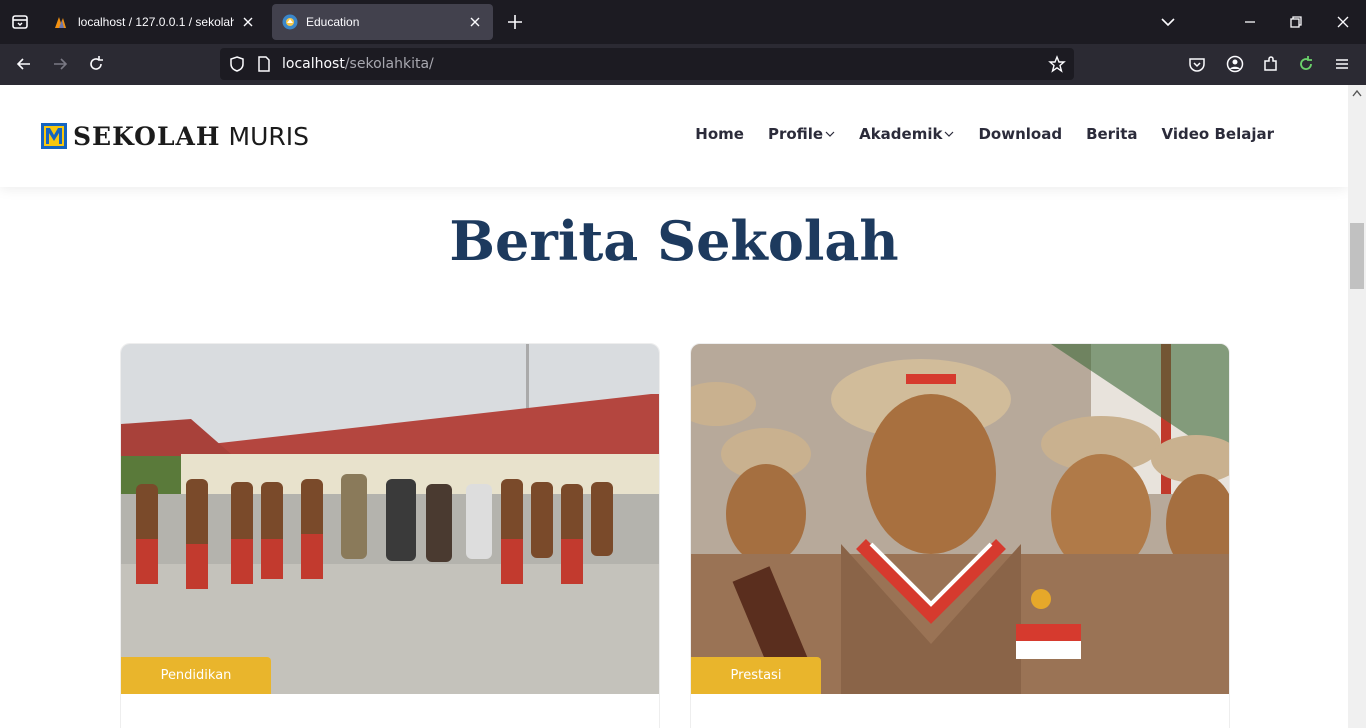  I want to click on forward-icon, so click(60, 64).